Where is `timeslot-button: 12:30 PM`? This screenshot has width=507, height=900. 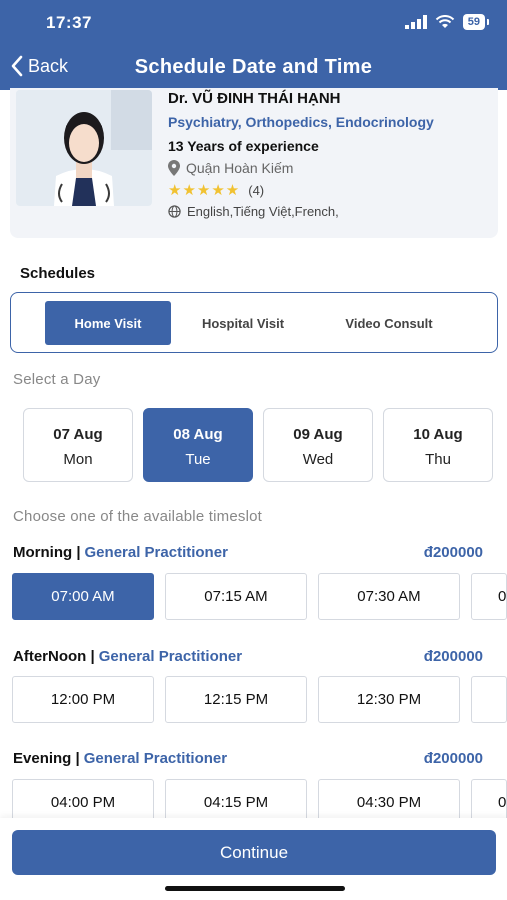 timeslot-button: 12:30 PM is located at coordinates (389, 699).